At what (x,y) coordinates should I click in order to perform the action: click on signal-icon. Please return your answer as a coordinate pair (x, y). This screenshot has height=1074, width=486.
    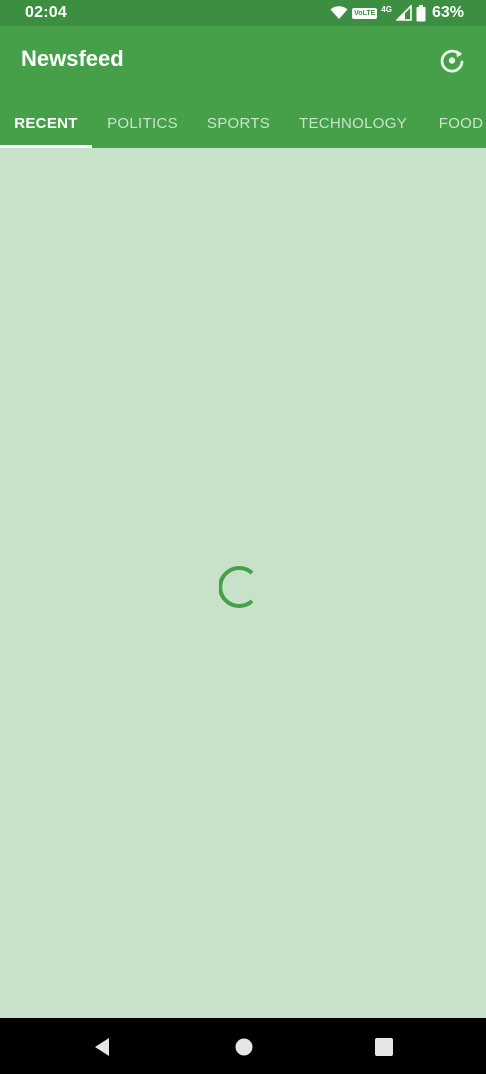
    Looking at the image, I should click on (403, 13).